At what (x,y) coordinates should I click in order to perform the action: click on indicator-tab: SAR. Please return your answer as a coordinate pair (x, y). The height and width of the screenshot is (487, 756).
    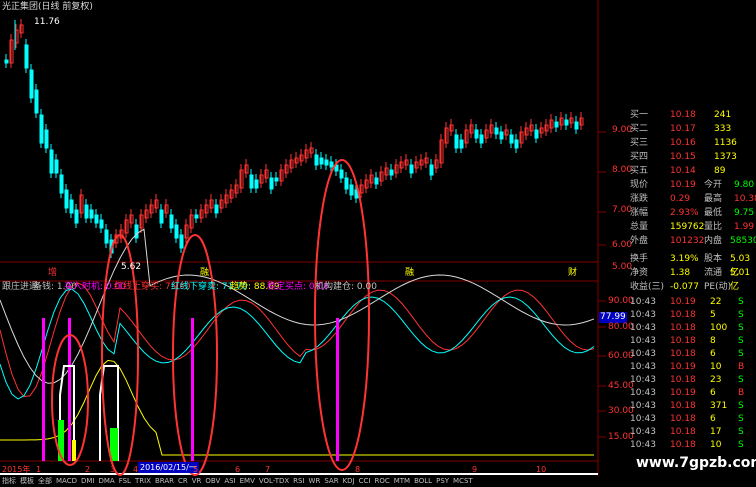
    Looking at the image, I should click on (331, 481).